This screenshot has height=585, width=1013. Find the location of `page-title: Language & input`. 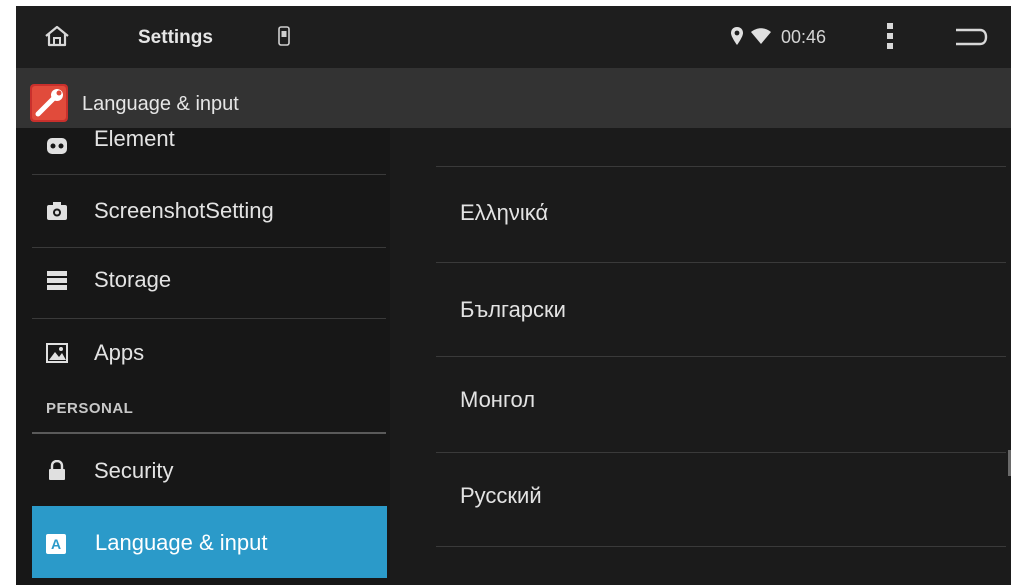

page-title: Language & input is located at coordinates (160, 104).